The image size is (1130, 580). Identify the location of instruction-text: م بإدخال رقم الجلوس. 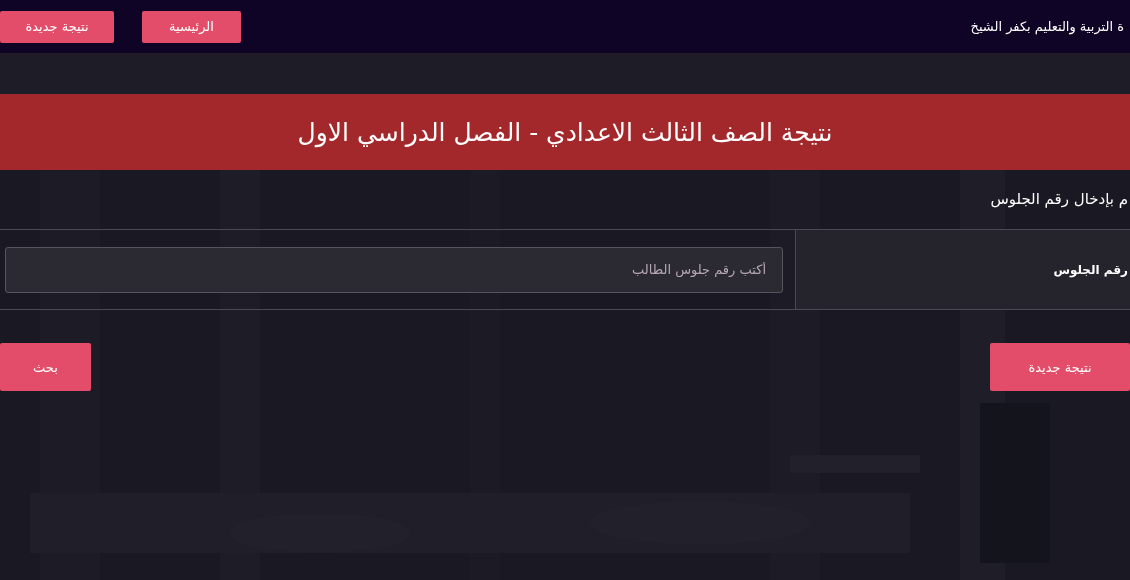
(1058, 200).